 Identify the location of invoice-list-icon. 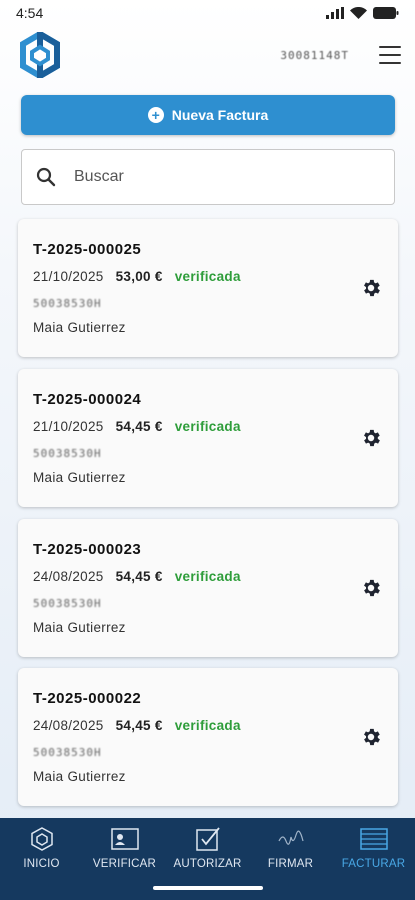
(374, 839).